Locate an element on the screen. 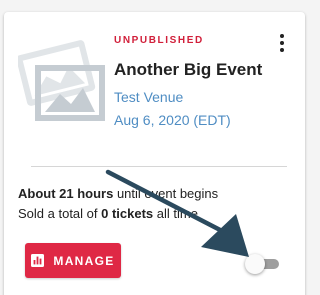 The image size is (320, 295). countdown-value: About 21 hours is located at coordinates (66, 193).